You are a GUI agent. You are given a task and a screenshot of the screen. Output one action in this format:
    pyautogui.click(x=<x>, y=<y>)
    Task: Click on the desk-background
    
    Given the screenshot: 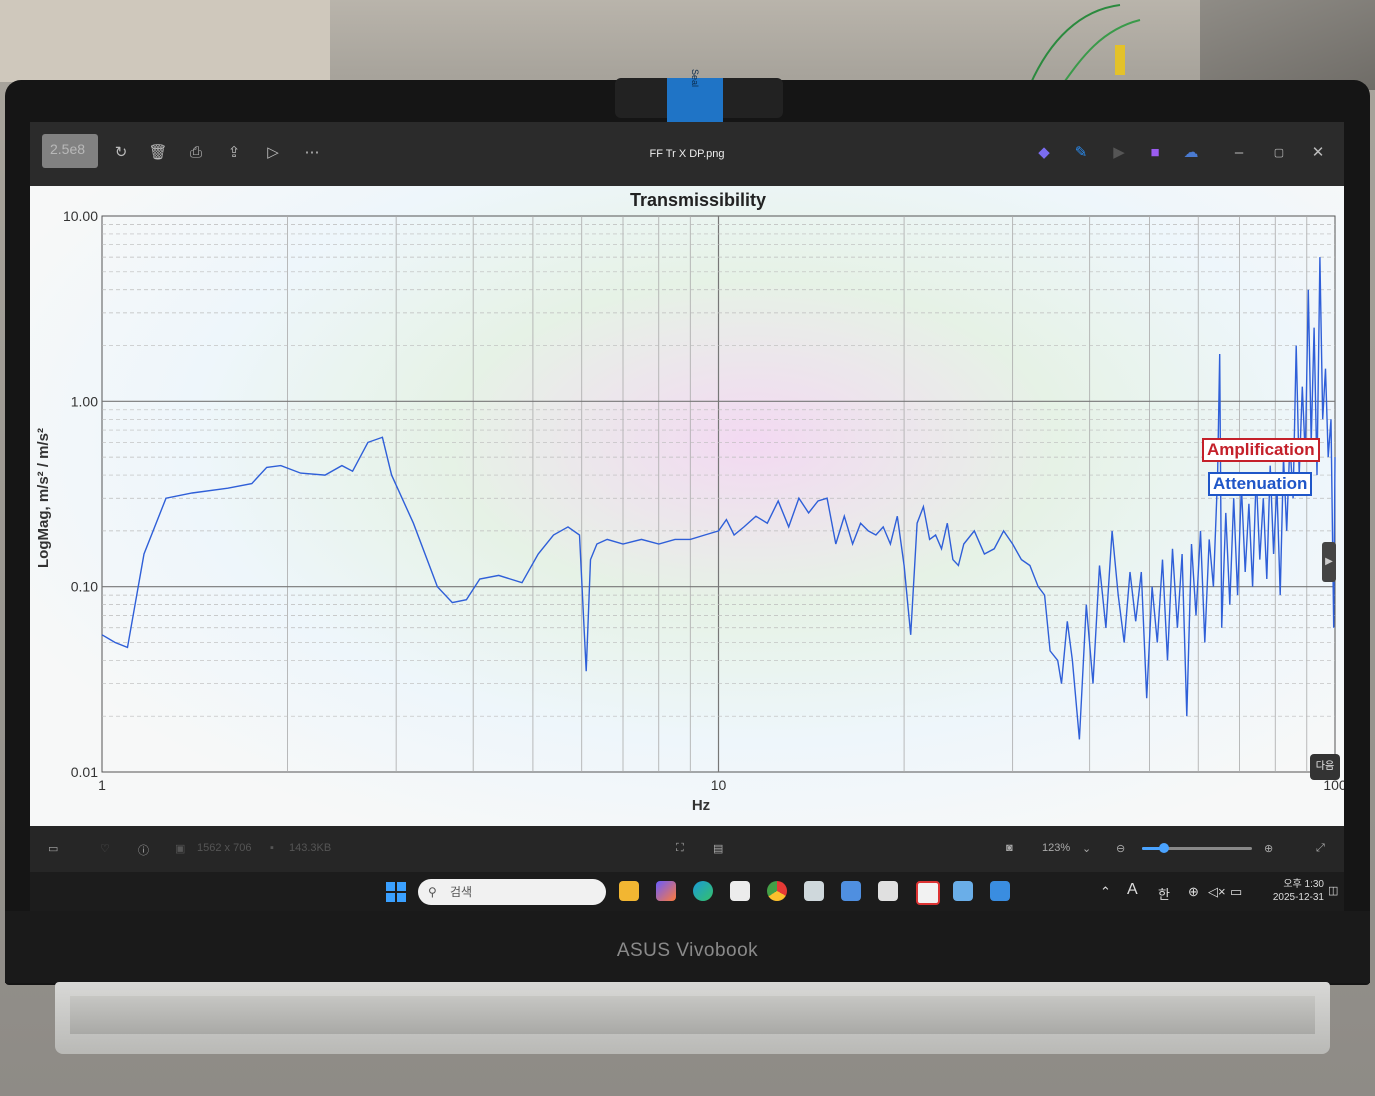 What is the action you would take?
    pyautogui.click(x=165, y=41)
    